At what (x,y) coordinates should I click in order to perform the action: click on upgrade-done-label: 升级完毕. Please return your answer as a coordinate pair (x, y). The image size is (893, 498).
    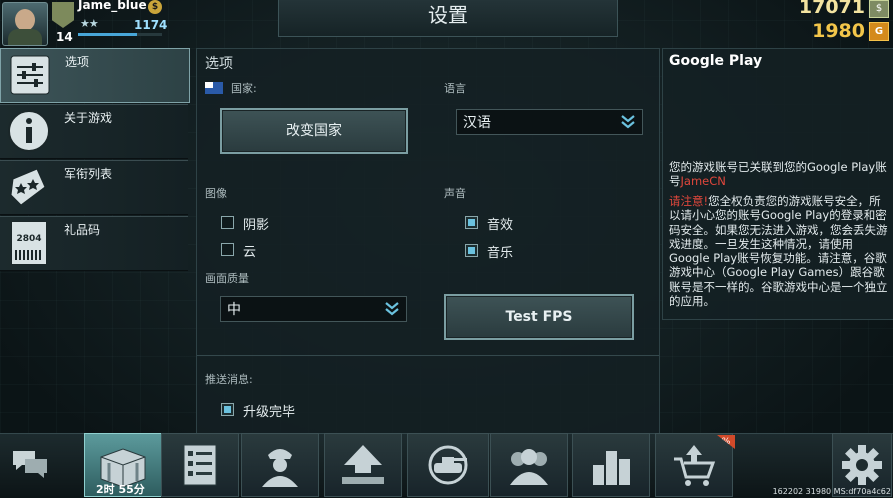
    Looking at the image, I should click on (269, 412).